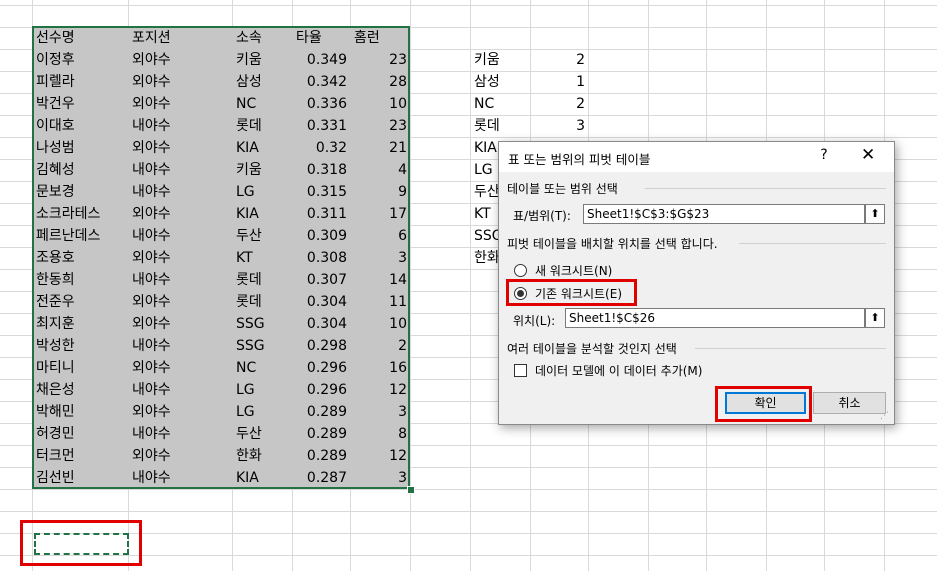 The height and width of the screenshot is (571, 937). I want to click on cell-avg: 0.287, so click(321, 478).